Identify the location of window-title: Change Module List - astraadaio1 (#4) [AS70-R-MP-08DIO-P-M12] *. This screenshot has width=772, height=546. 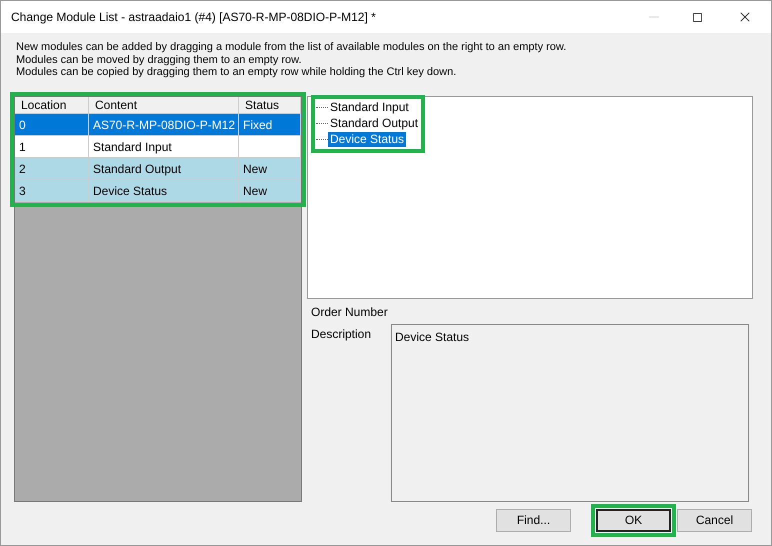
(194, 17).